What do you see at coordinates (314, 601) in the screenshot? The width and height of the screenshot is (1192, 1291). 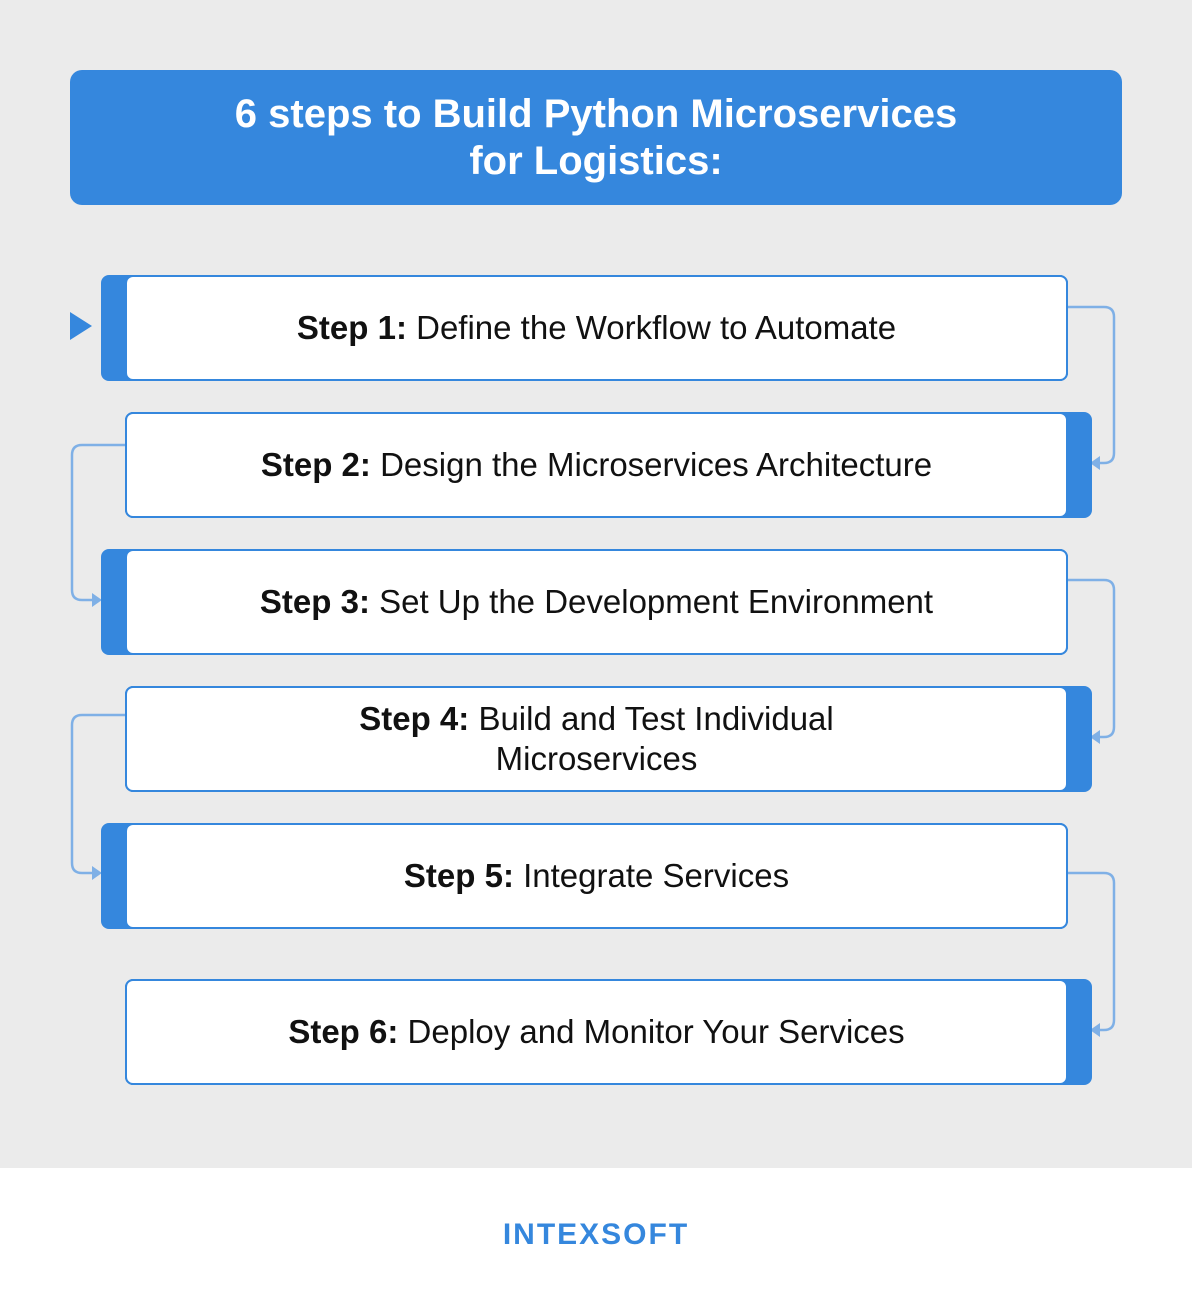 I see `step-3-prefix: Step 3:` at bounding box center [314, 601].